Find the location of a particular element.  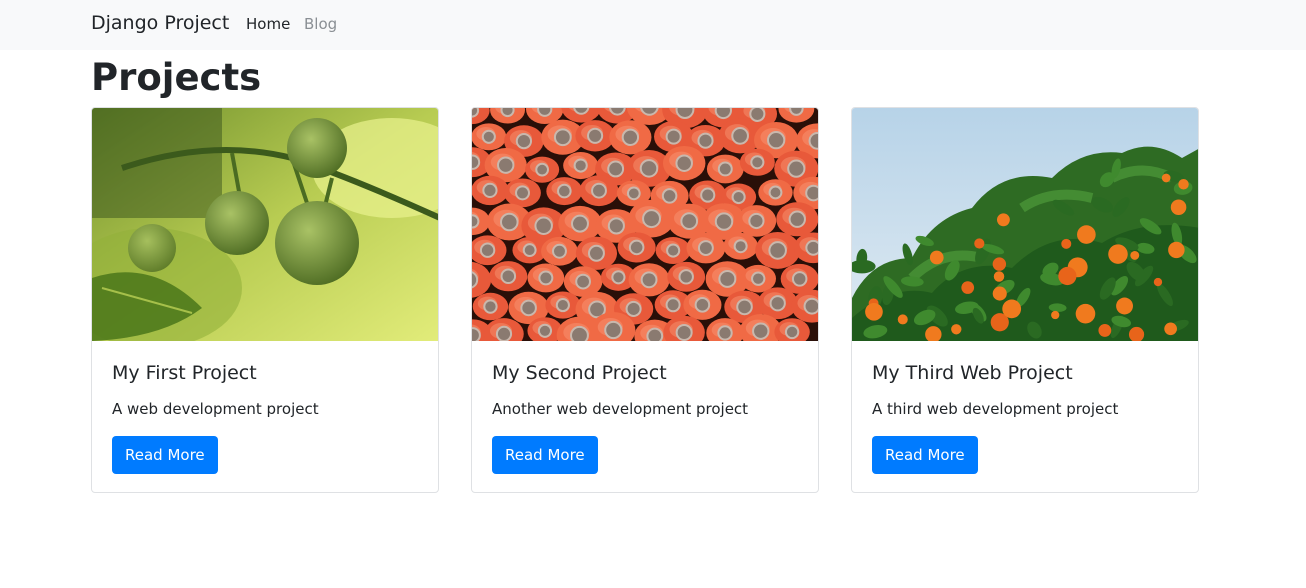

project-title: My First Project is located at coordinates (184, 373).